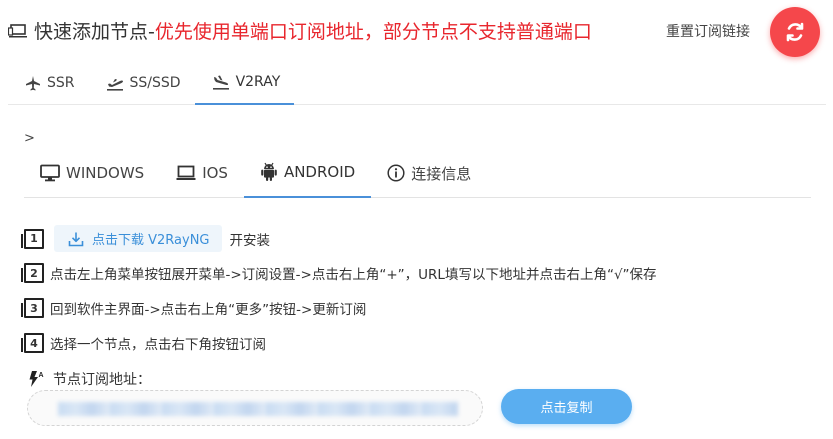  I want to click on subscription-address-label: A 节点订阅地址：, so click(89, 379).